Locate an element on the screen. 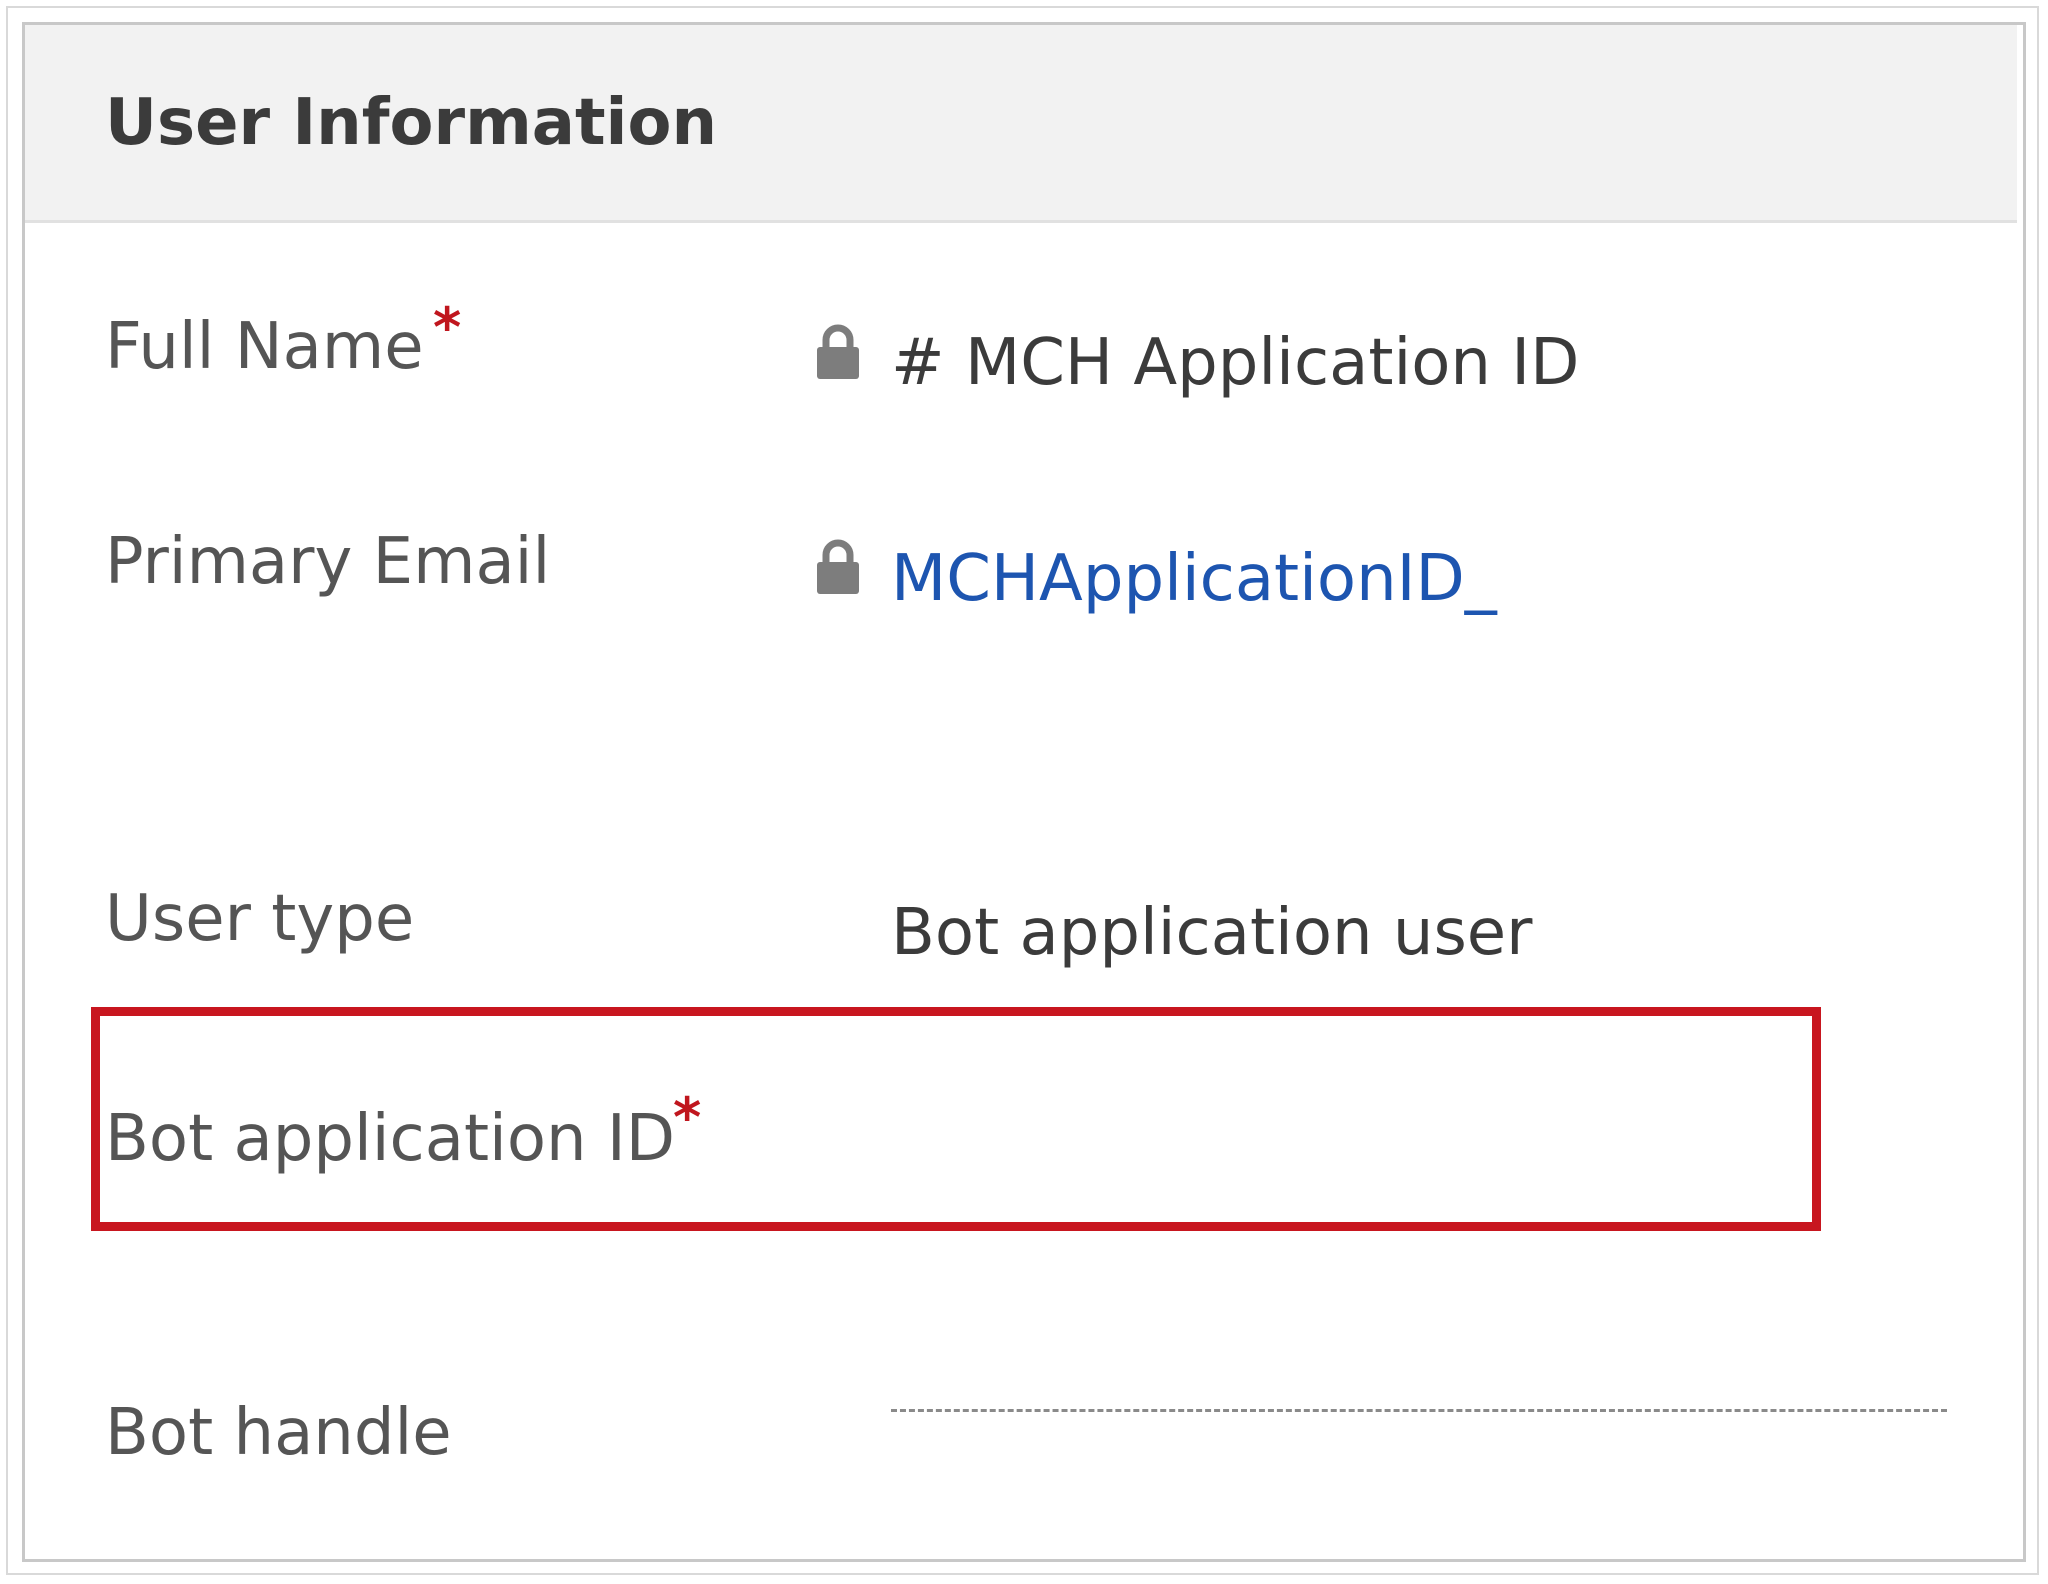  user-type-label: User type is located at coordinates (260, 919).